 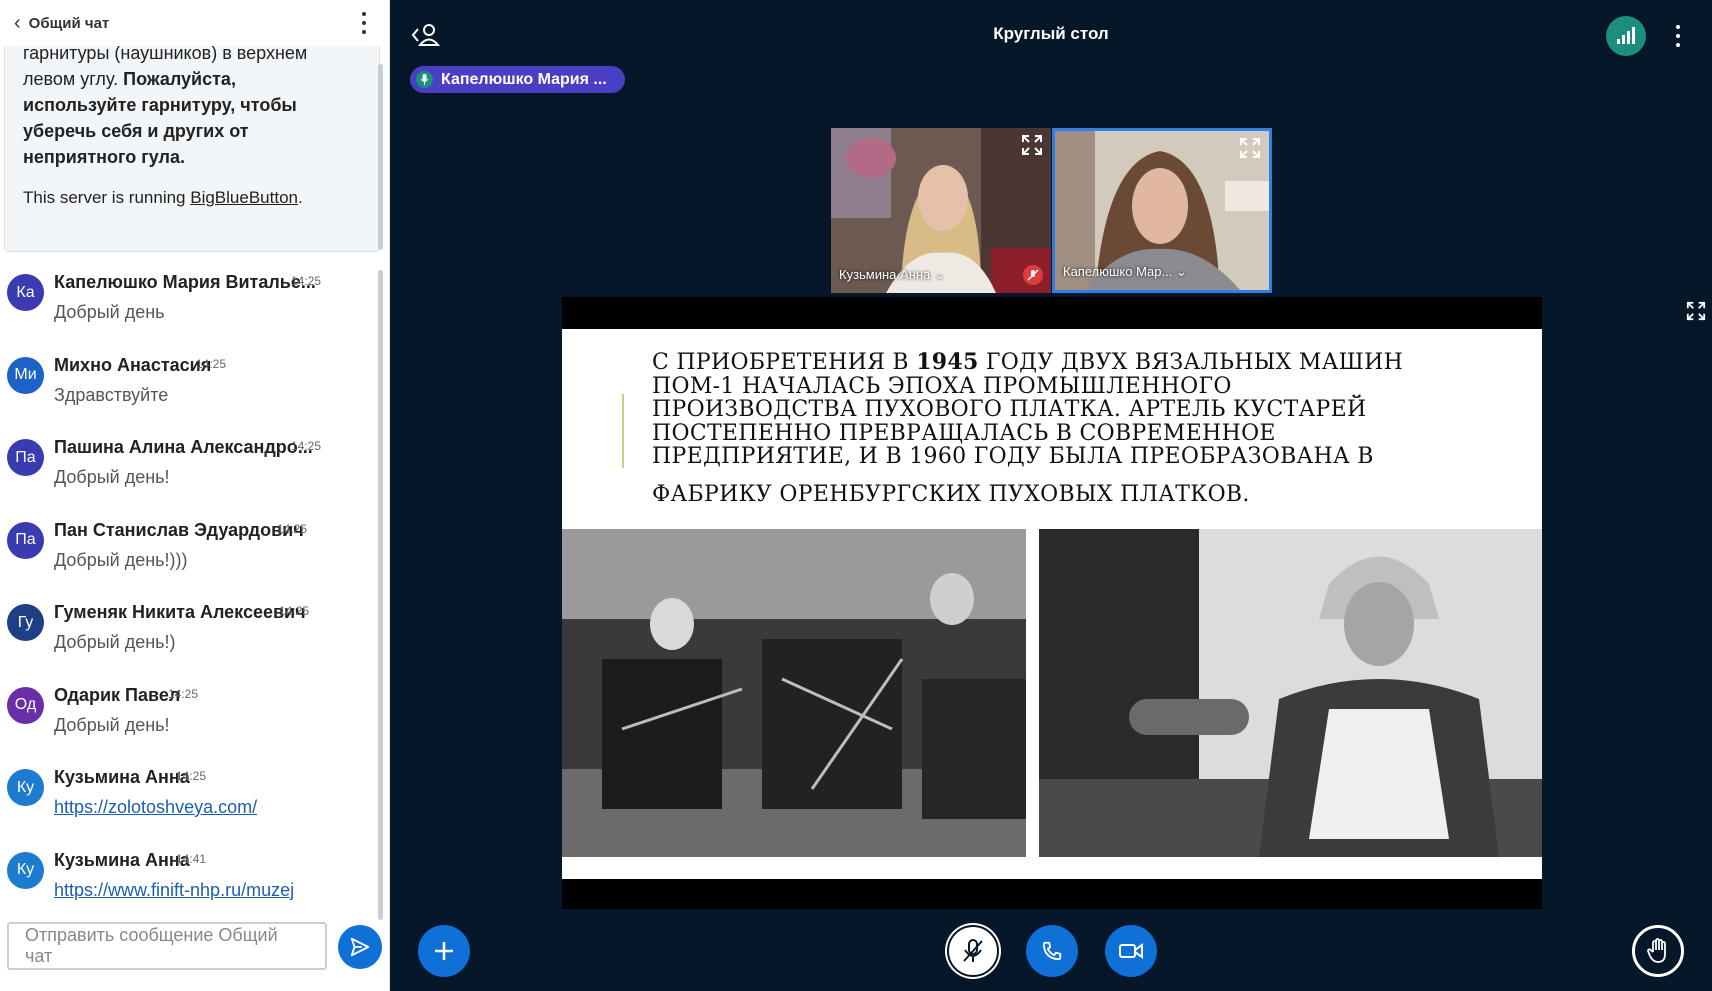 I want to click on video-icon, so click(x=1131, y=951).